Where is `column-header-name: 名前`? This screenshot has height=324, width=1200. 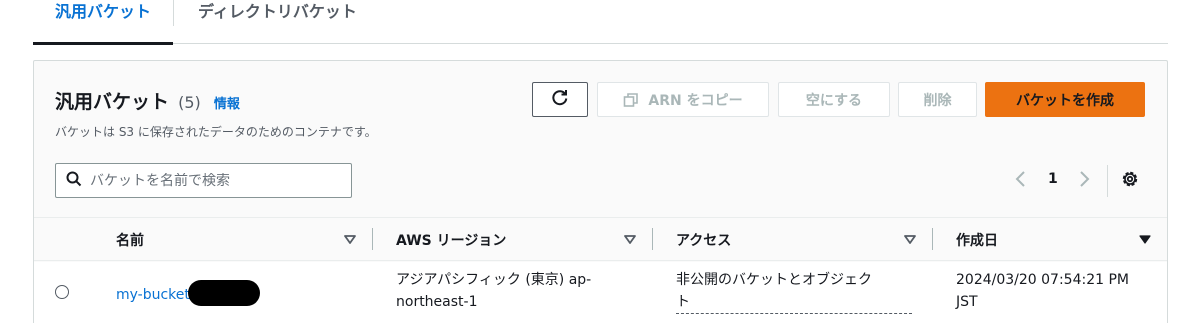
column-header-name: 名前 is located at coordinates (130, 240).